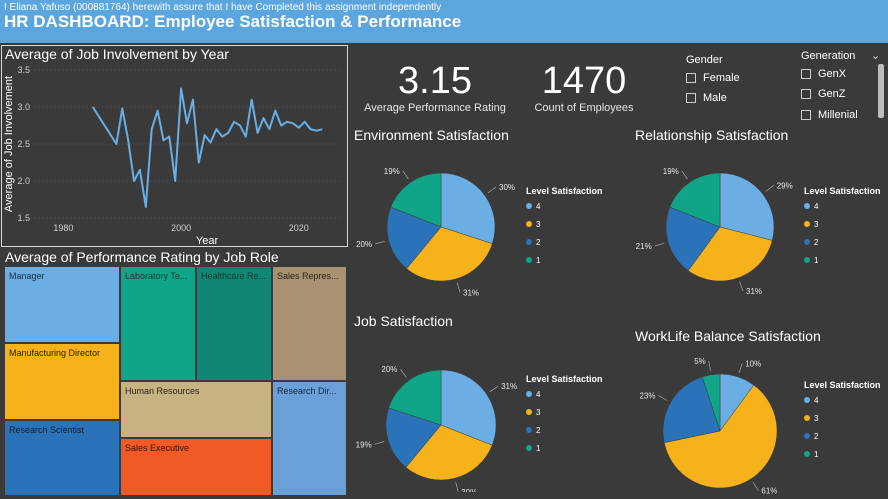  What do you see at coordinates (875, 55) in the screenshot?
I see `chevron-down-icon: ⌄` at bounding box center [875, 55].